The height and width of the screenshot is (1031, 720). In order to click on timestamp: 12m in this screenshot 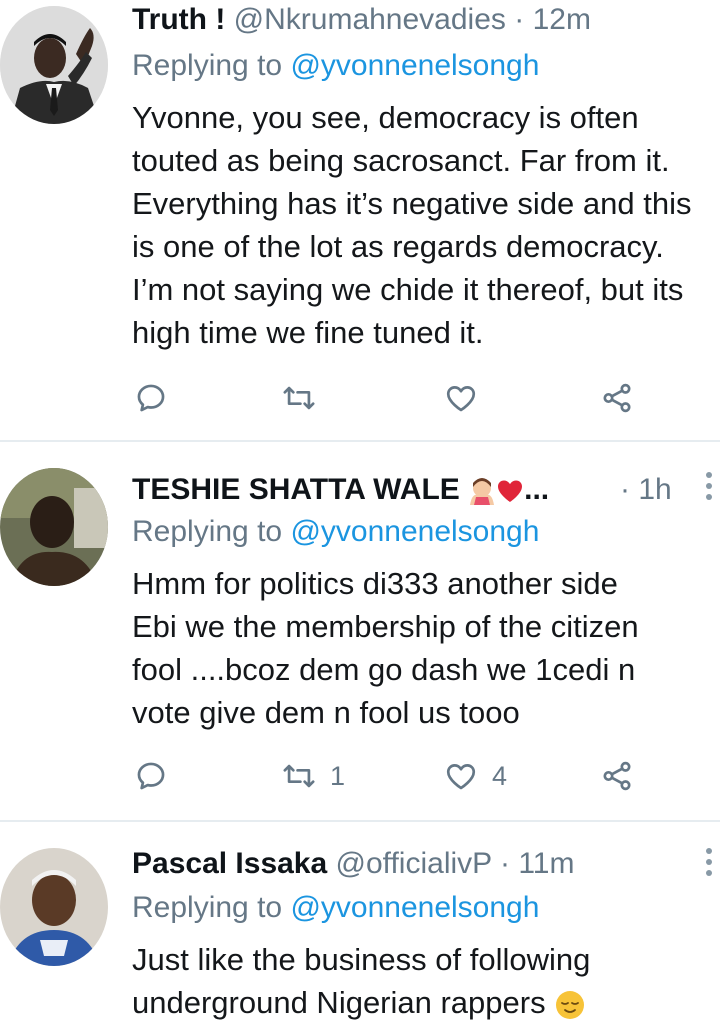, I will do `click(562, 19)`.